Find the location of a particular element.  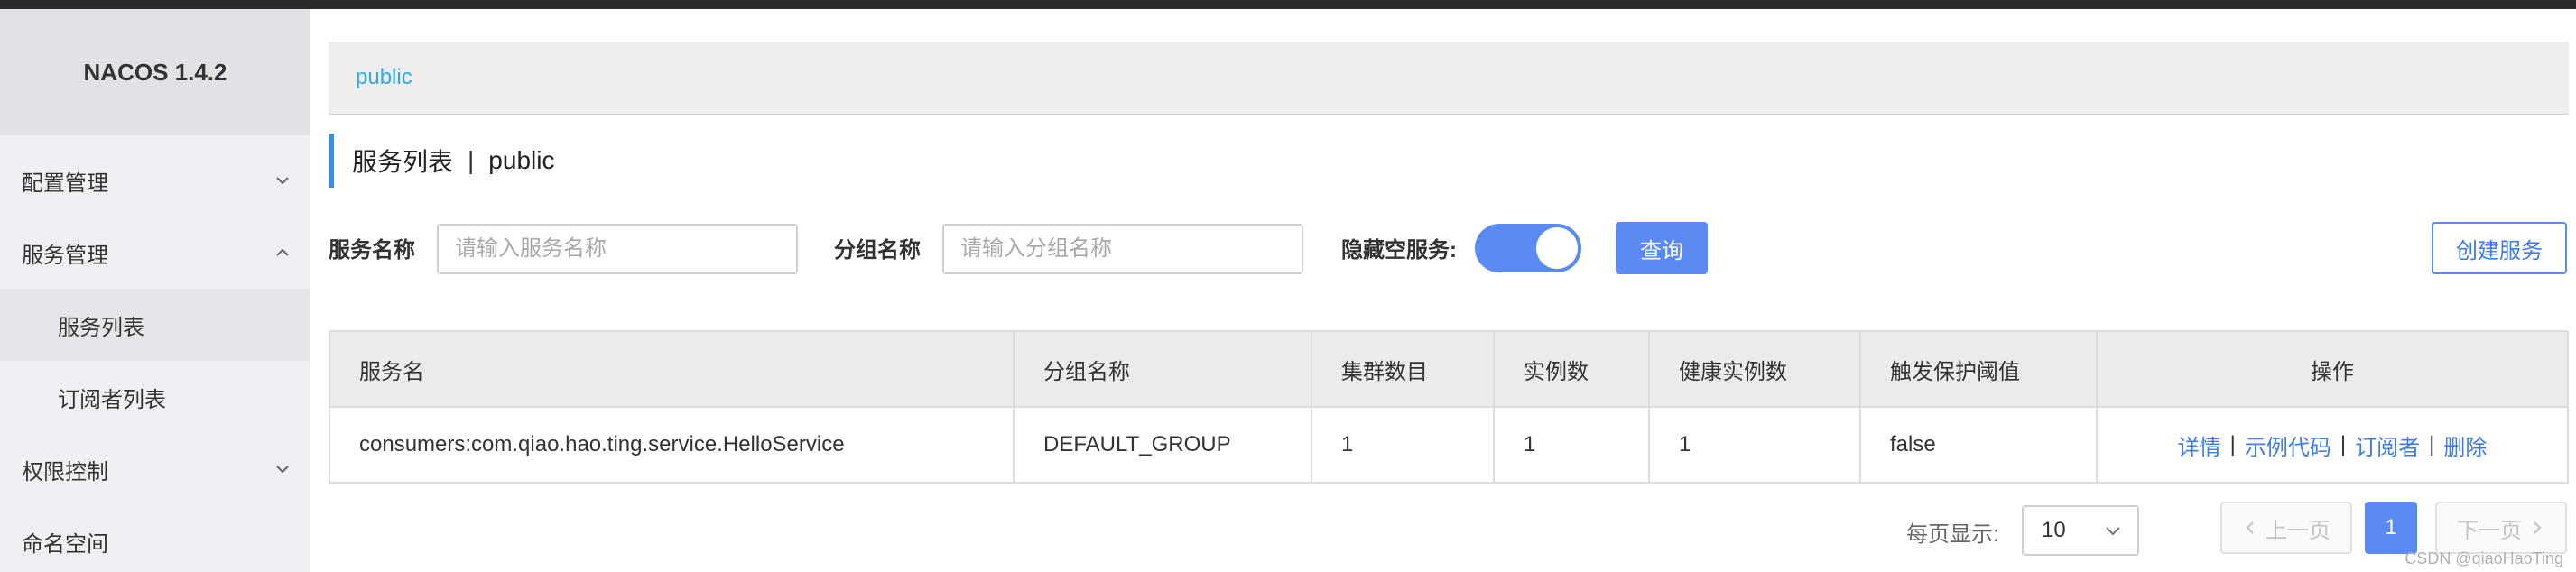

chevron-right-icon is located at coordinates (2538, 527).